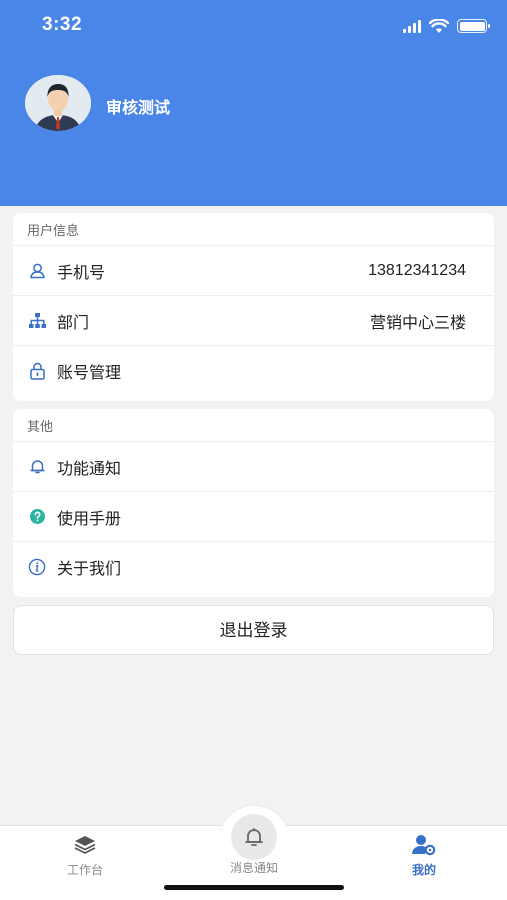 Image resolution: width=507 pixels, height=900 pixels. I want to click on tab-messages-button, so click(254, 837).